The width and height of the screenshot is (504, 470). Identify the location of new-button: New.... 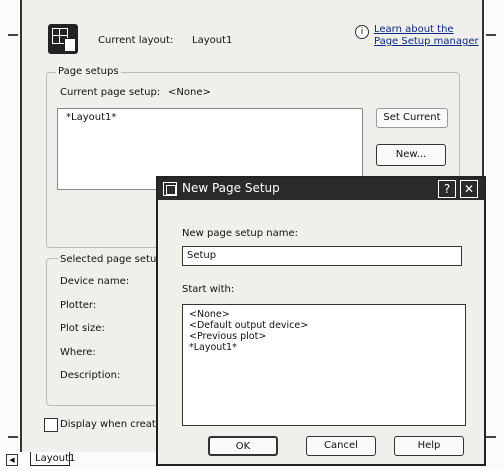
(411, 155).